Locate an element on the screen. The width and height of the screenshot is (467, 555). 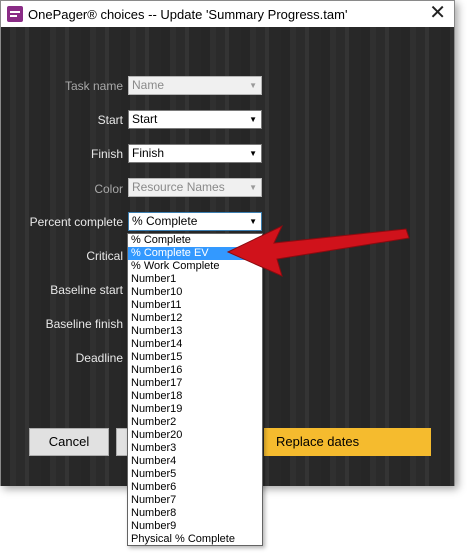
color-value: Resource Names is located at coordinates (178, 187).